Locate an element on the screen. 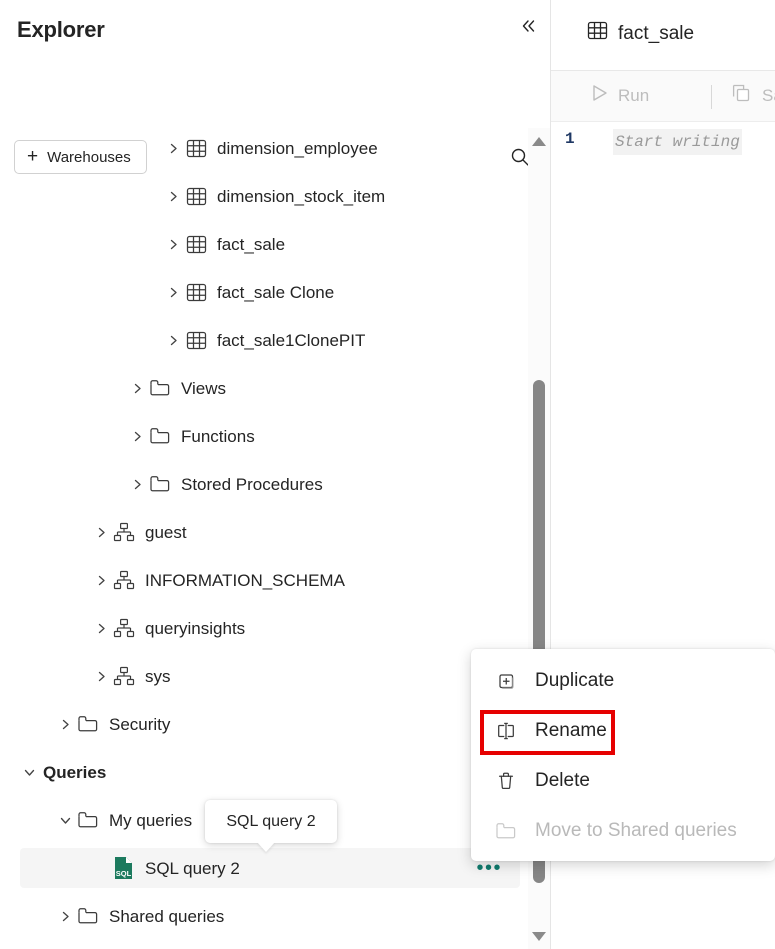  tab-fact-sale: fact_sale is located at coordinates (640, 33).